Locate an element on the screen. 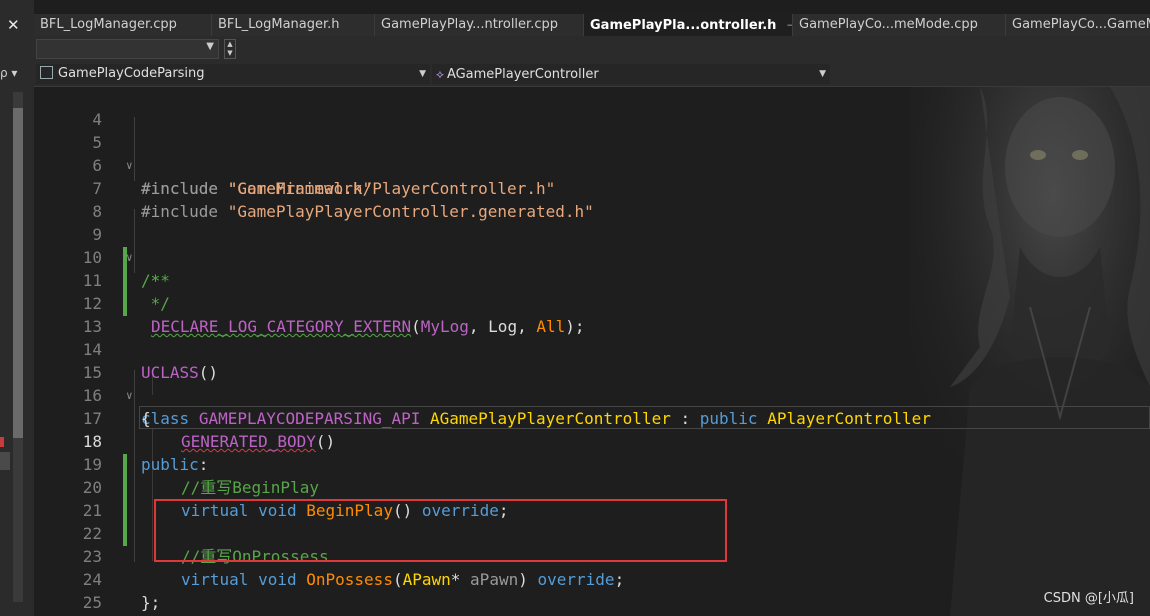  code-line-10: 10 * is located at coordinates (121, 269).